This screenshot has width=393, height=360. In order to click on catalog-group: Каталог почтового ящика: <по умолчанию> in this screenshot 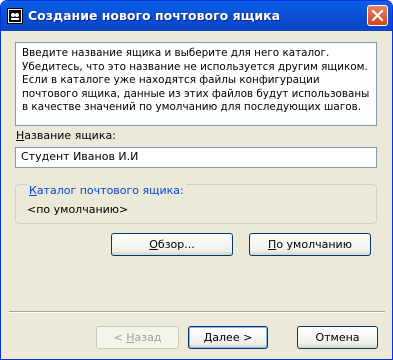, I will do `click(196, 204)`.